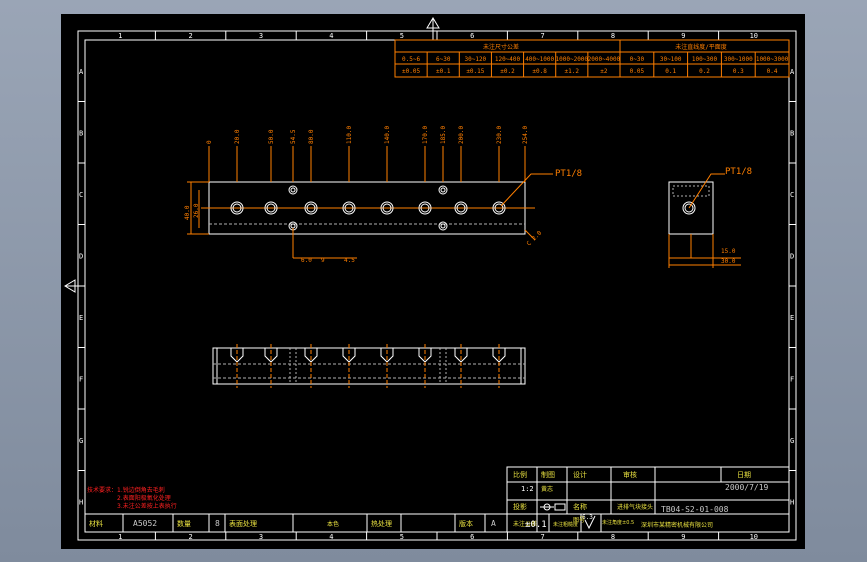  Describe the element at coordinates (539, 59) in the screenshot. I see `tol-linear-range: 400~1000` at that location.